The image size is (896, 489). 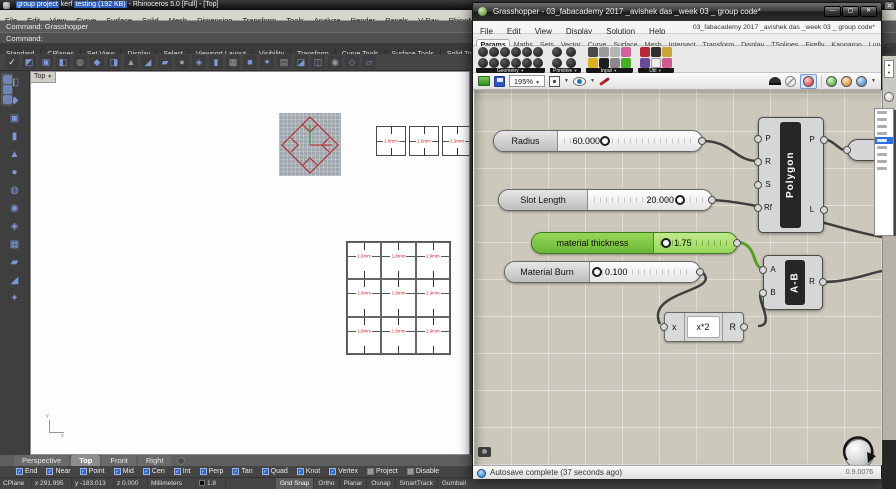 What do you see at coordinates (284, 62) in the screenshot?
I see `surface-icon: ▤` at bounding box center [284, 62].